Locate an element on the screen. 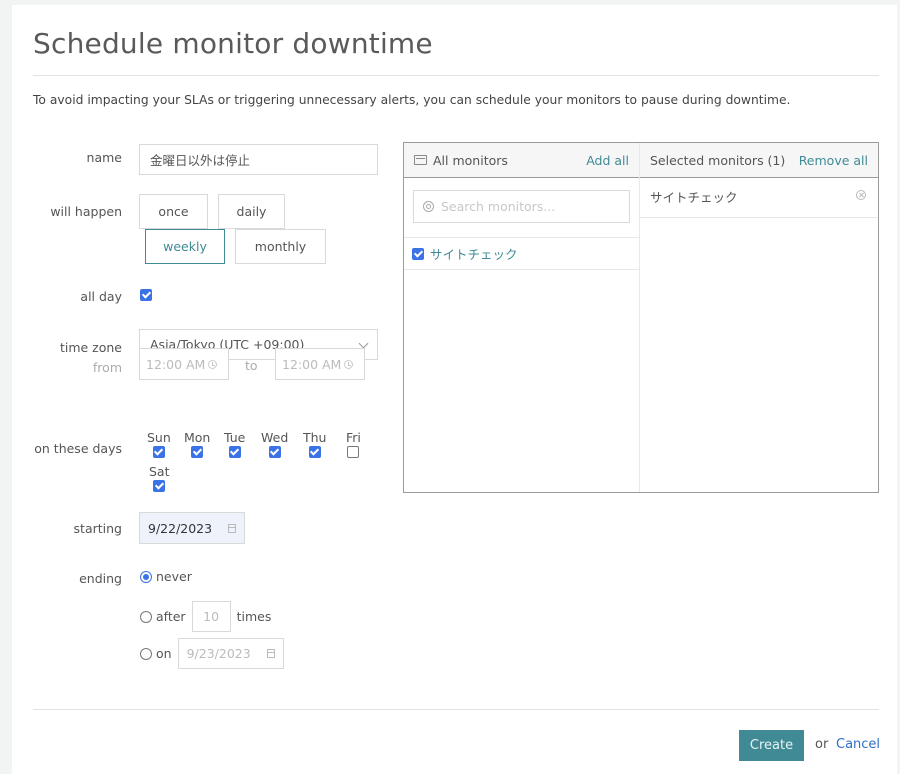 Image resolution: width=900 pixels, height=774 pixels. day-tue: Tue is located at coordinates (234, 444).